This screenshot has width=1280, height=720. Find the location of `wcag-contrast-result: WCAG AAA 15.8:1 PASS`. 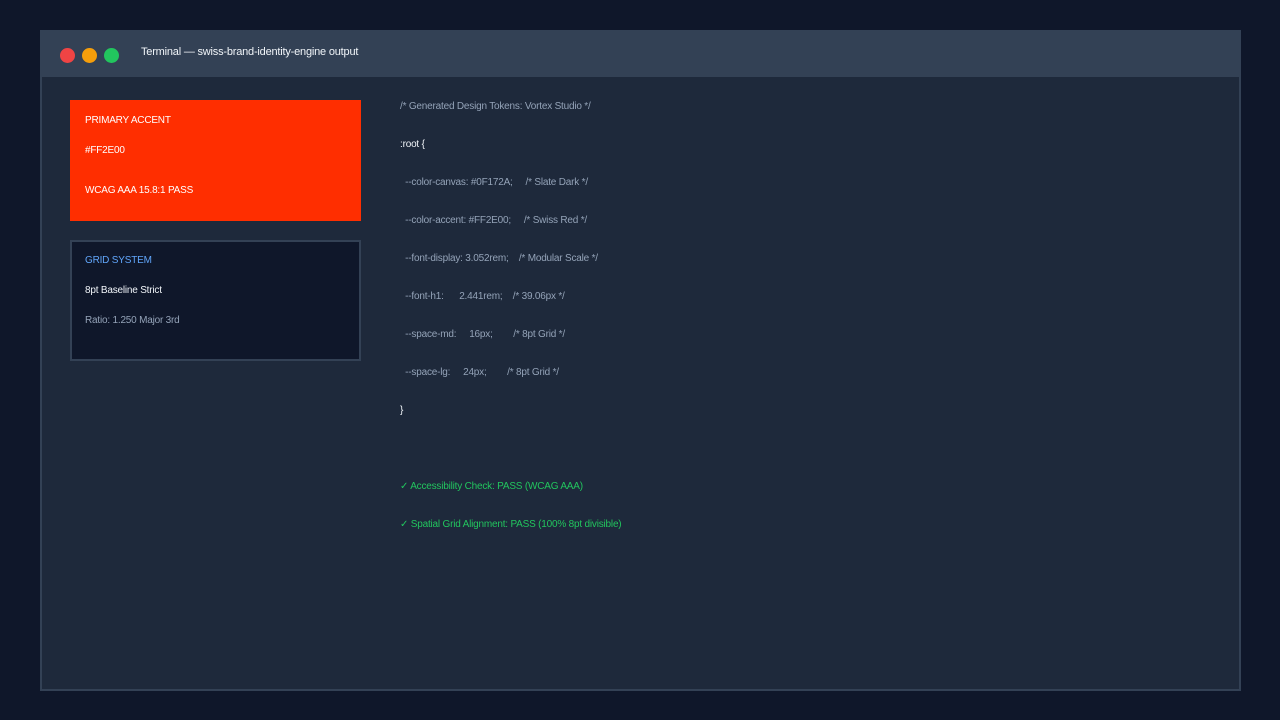

wcag-contrast-result: WCAG AAA 15.8:1 PASS is located at coordinates (139, 190).